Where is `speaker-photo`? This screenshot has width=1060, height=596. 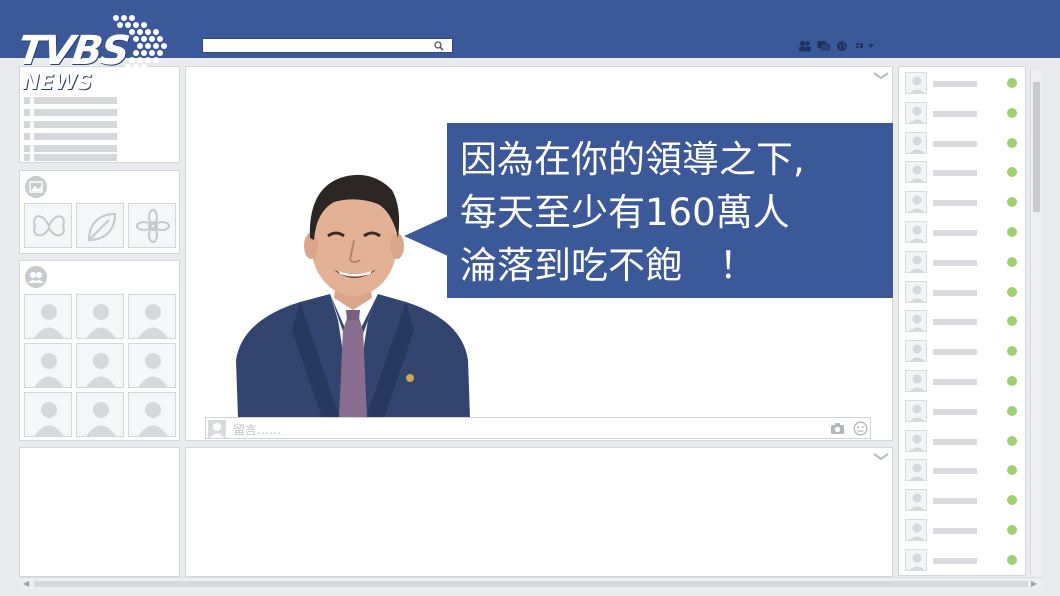 speaker-photo is located at coordinates (353, 296).